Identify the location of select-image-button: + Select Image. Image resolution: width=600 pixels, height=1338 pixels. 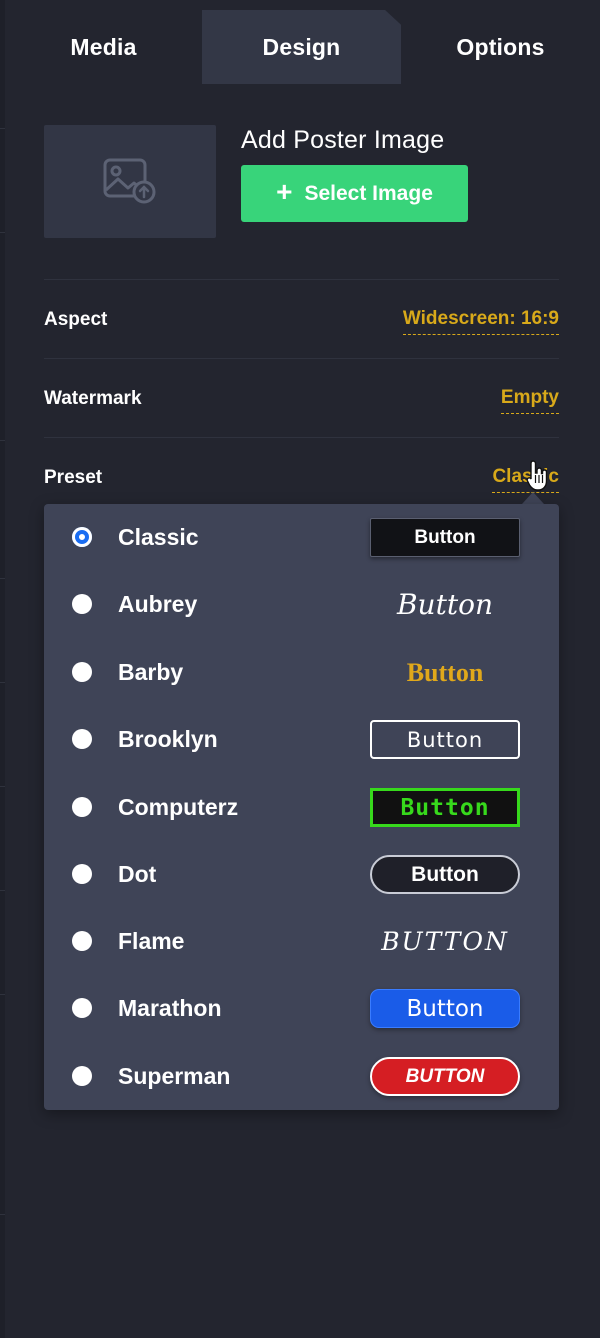
(354, 193).